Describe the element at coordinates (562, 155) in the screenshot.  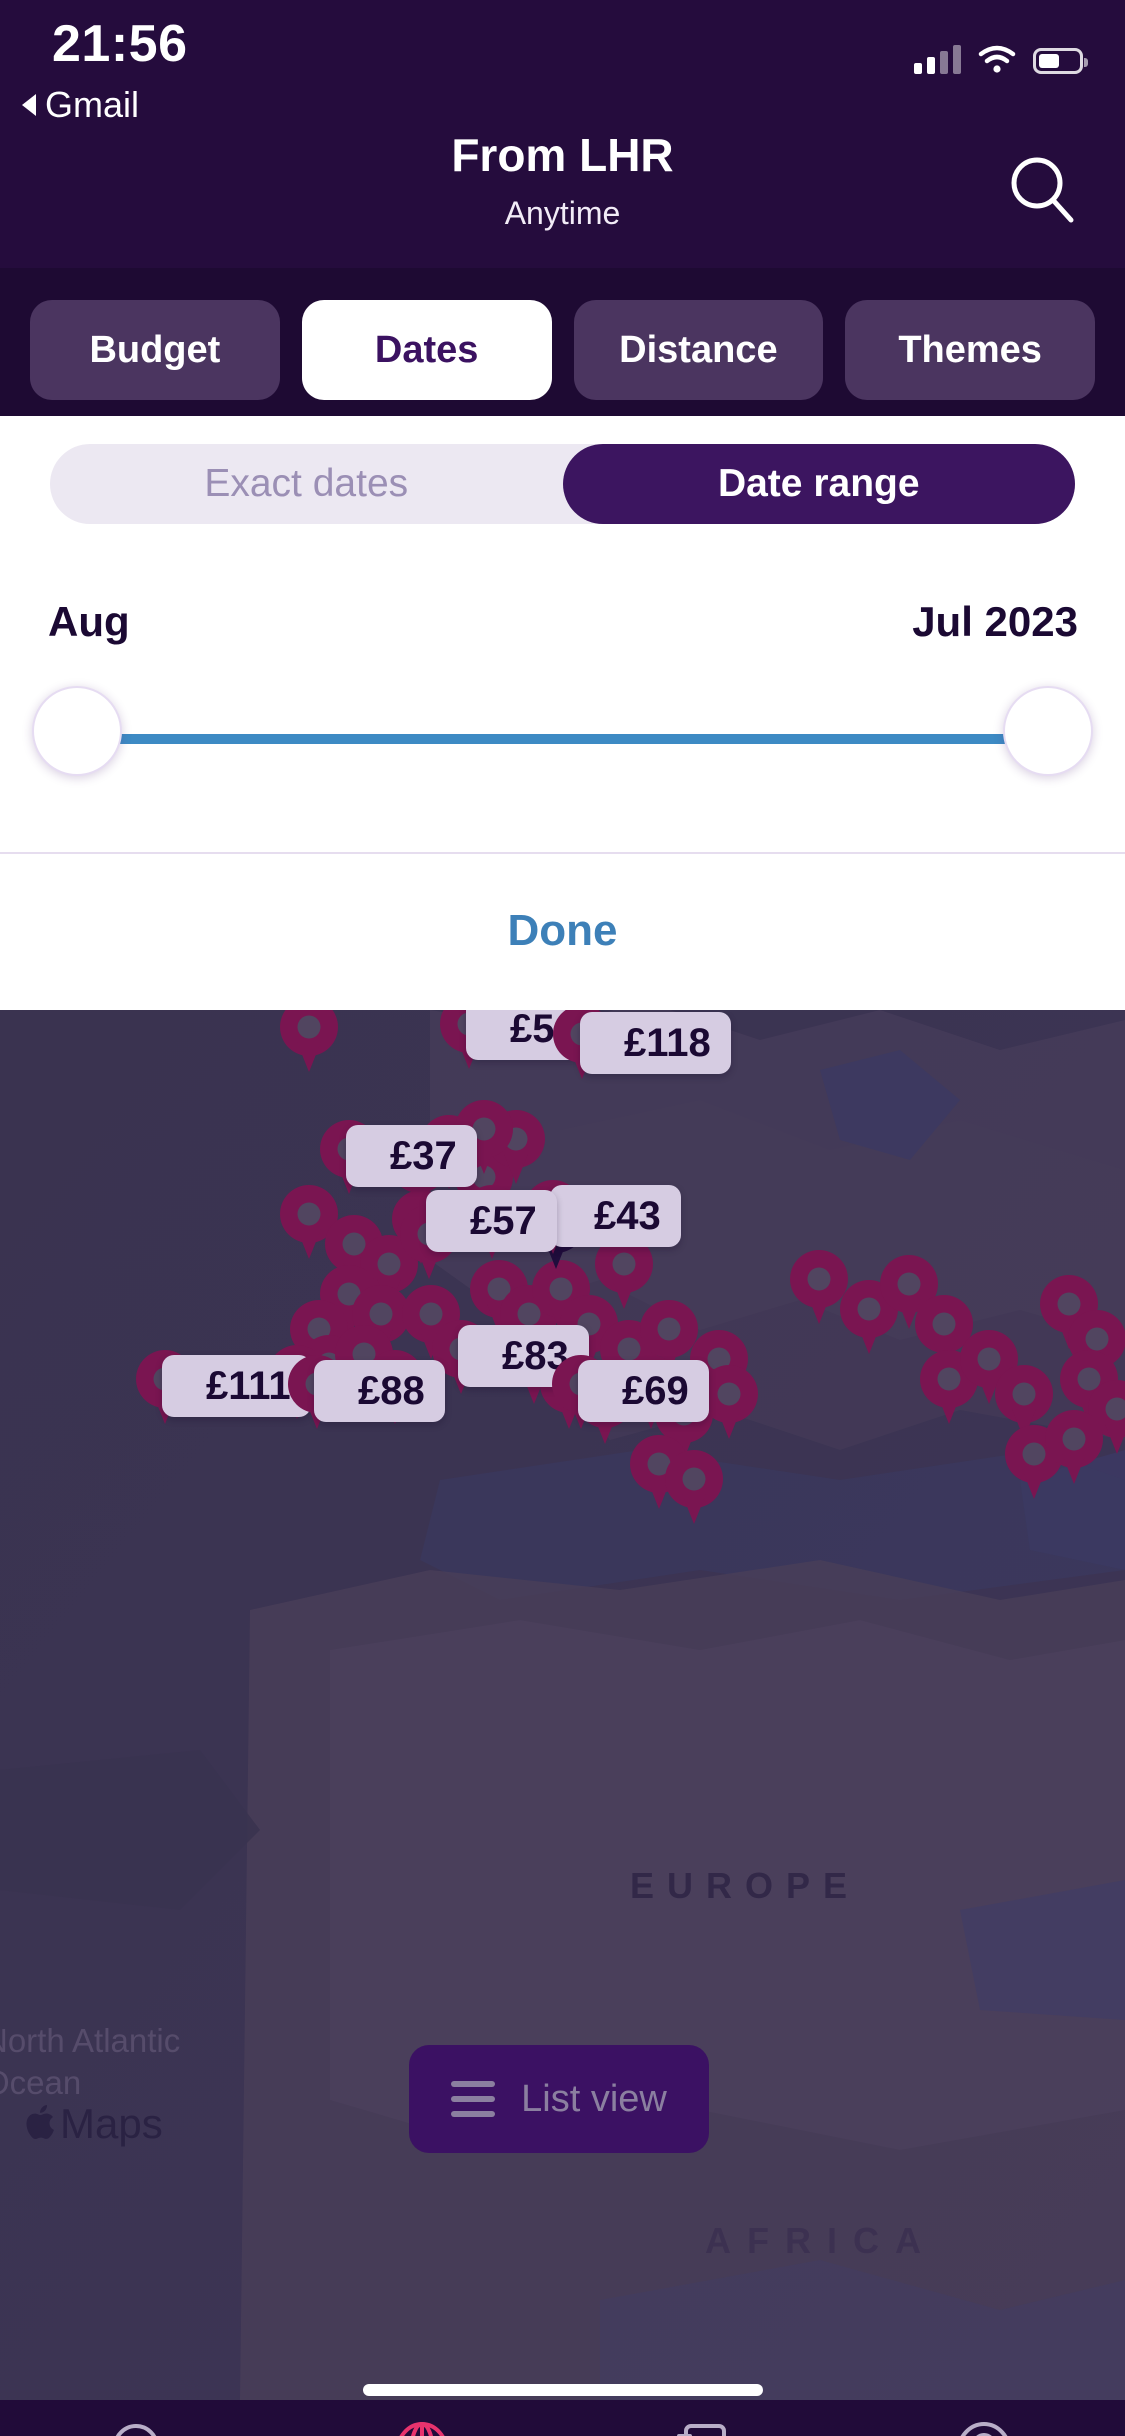
I see `page-title: From LHR` at that location.